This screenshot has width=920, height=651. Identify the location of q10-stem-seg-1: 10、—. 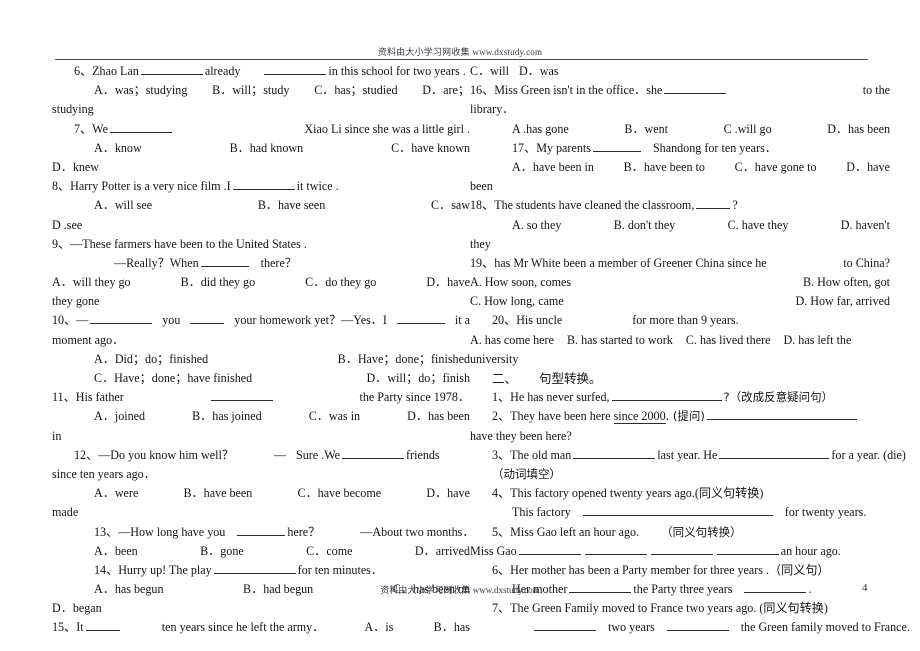
(103, 320).